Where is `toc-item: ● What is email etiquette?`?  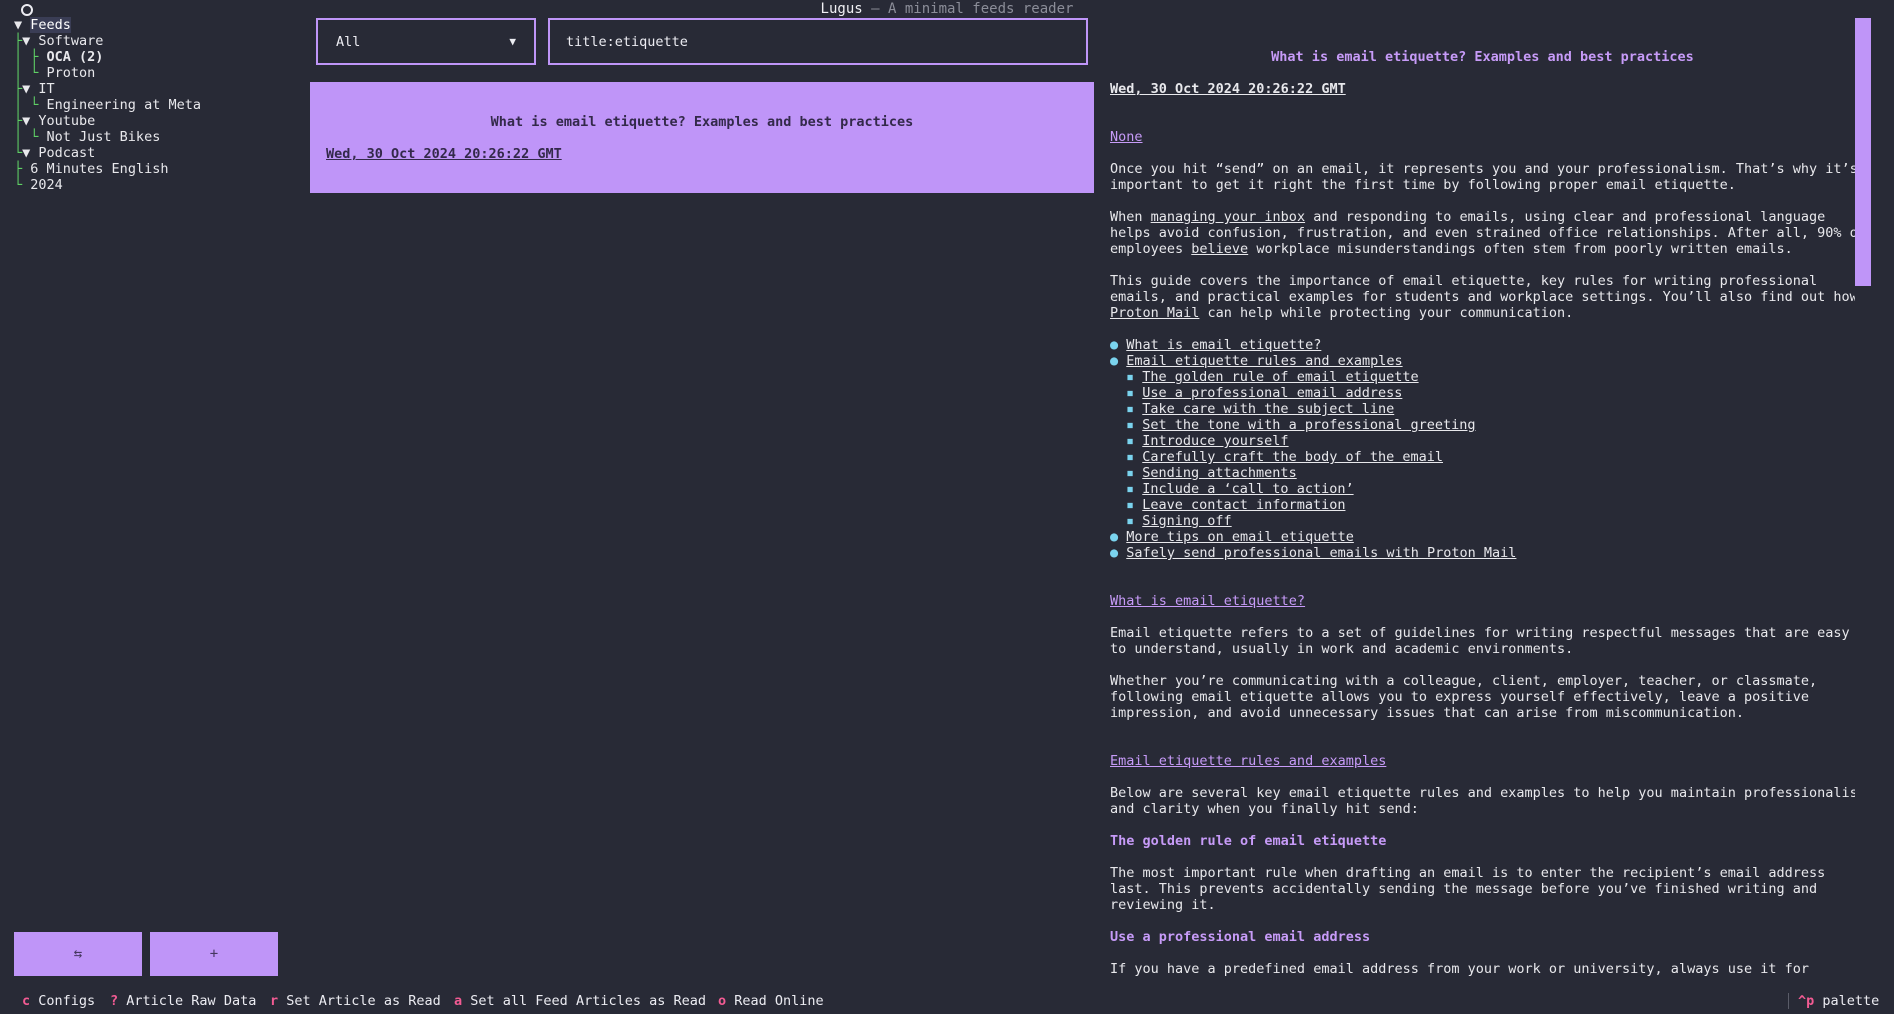 toc-item: ● What is email etiquette? is located at coordinates (1215, 345).